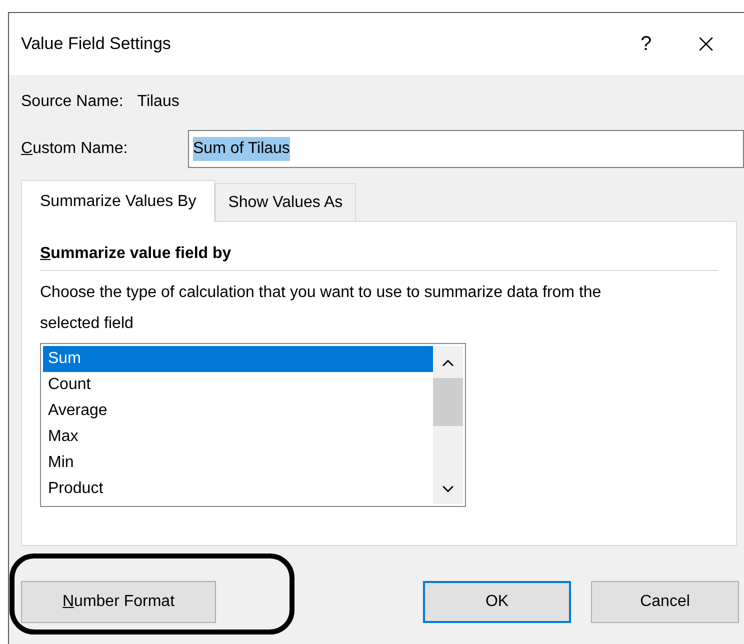  What do you see at coordinates (497, 602) in the screenshot?
I see `dialog-button: OK` at bounding box center [497, 602].